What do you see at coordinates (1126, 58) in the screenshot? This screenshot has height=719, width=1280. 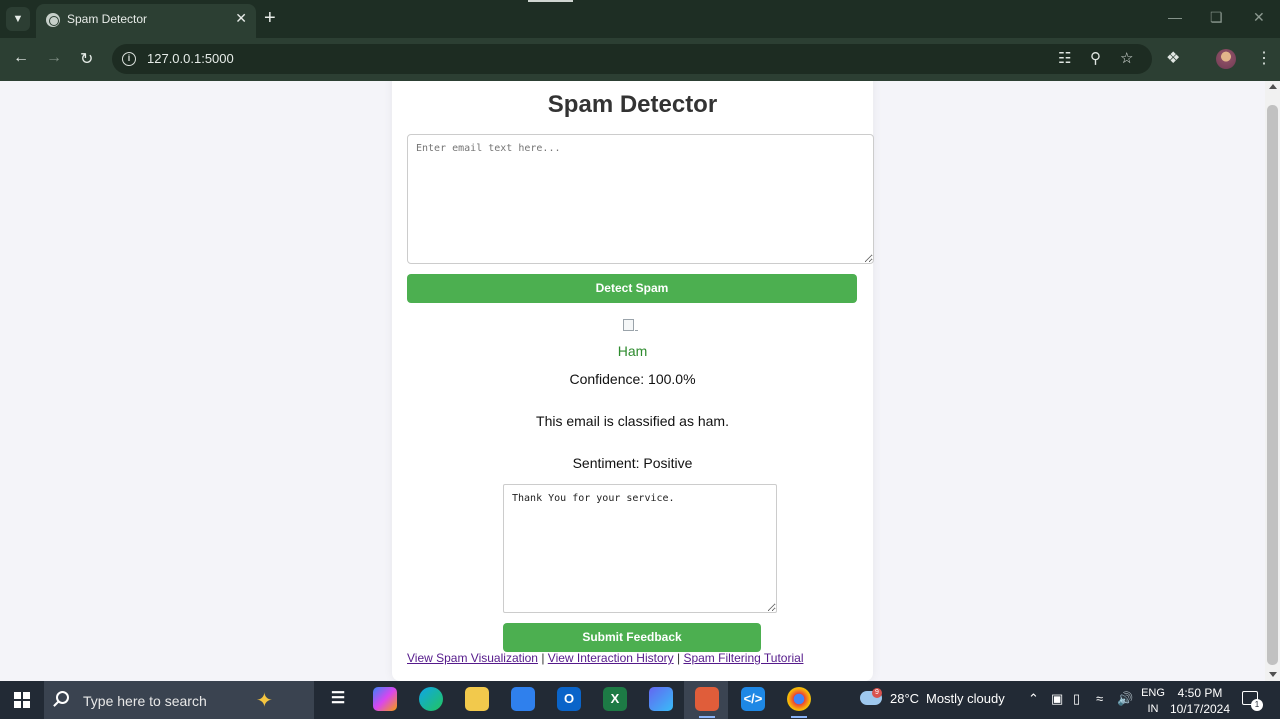 I see `bookmark-star-icon: ☆` at bounding box center [1126, 58].